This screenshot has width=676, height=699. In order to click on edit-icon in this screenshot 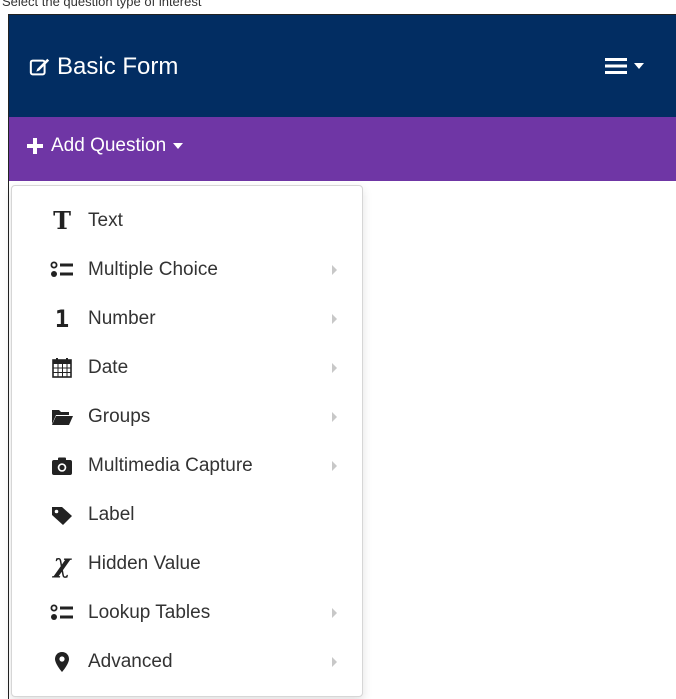, I will do `click(39, 67)`.